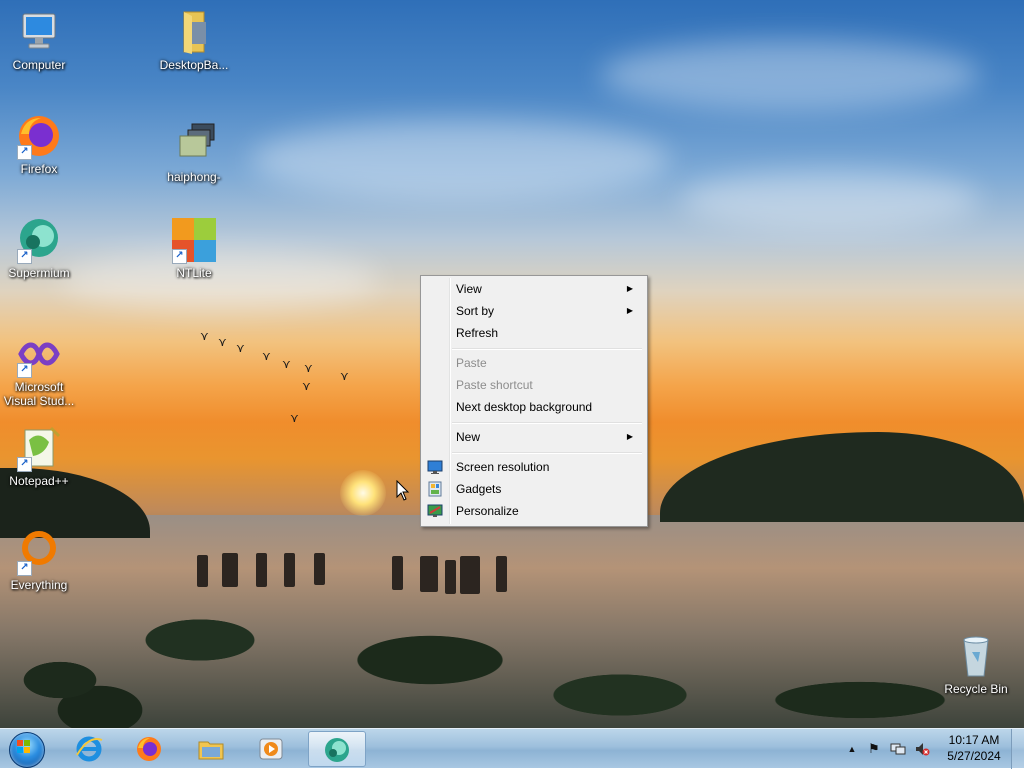 This screenshot has width=1024, height=769. I want to click on menu-item-label: Screen resolution, so click(503, 467).